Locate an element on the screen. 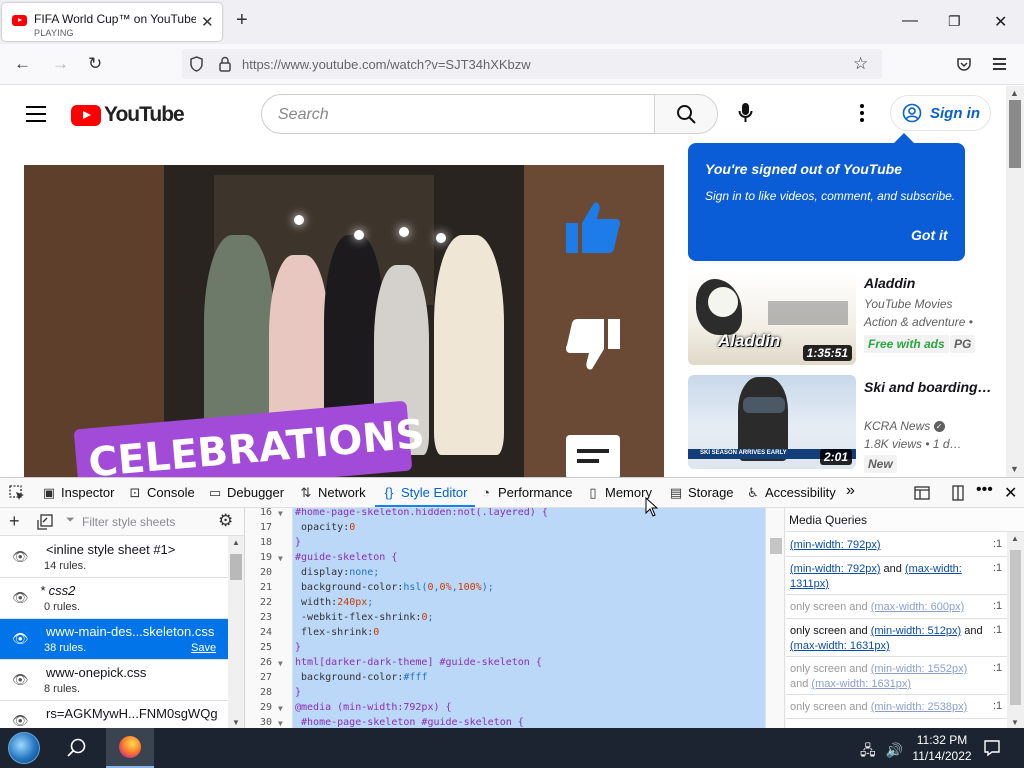 The height and width of the screenshot is (768, 1024). network-icon: 🖧 is located at coordinates (868, 750).